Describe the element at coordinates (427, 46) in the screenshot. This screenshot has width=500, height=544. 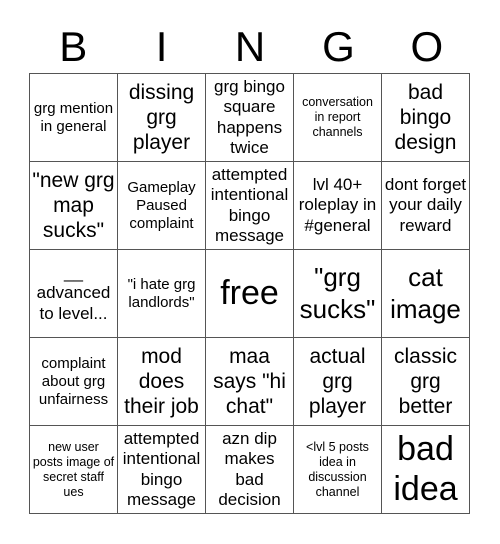
I see `header-letter-o: O` at that location.